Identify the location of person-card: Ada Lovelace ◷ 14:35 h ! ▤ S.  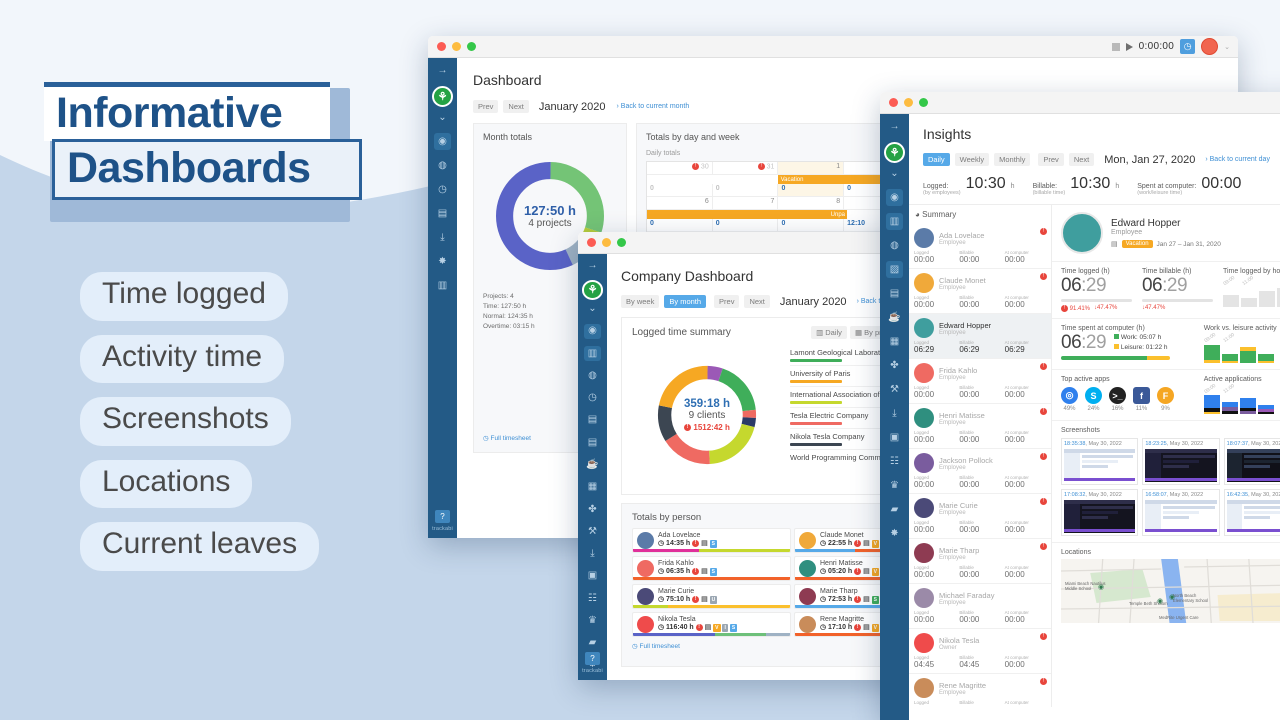
(711, 540).